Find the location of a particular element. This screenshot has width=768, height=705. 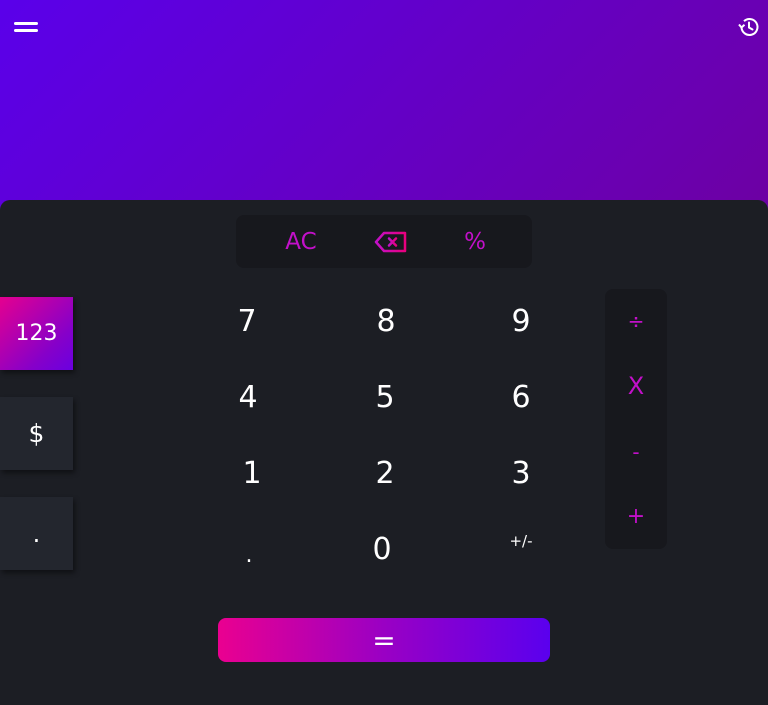

key-2: 2 is located at coordinates (385, 473).